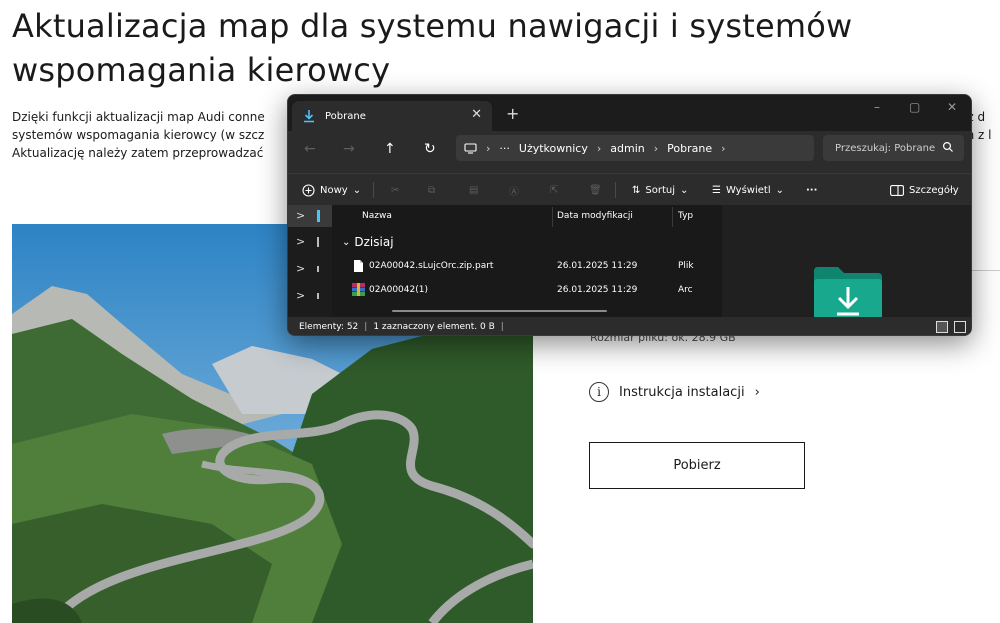 The width and height of the screenshot is (1000, 623). I want to click on file-type: Arc, so click(685, 290).